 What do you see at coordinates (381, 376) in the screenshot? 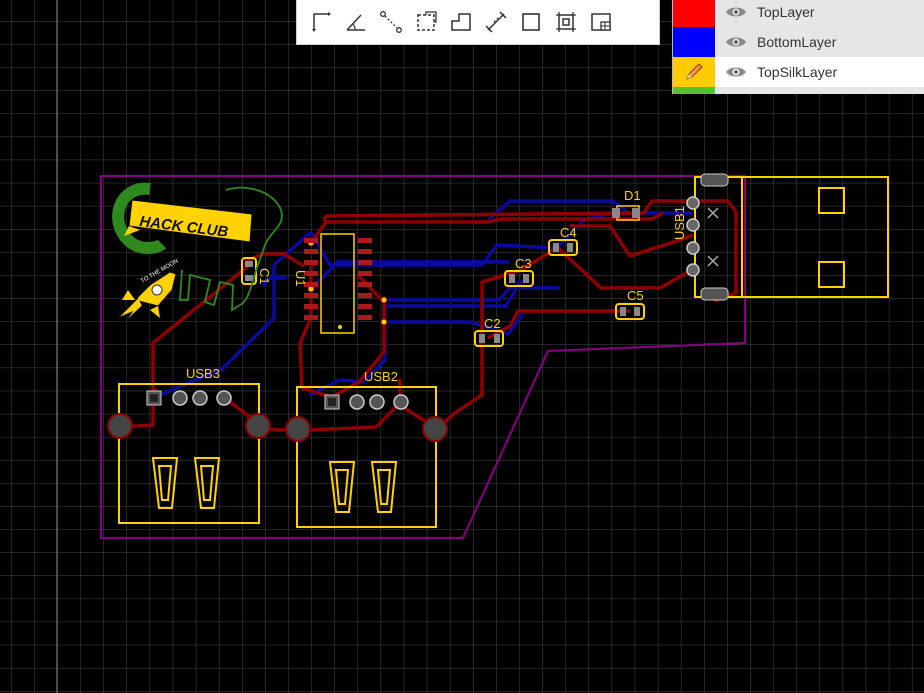
I see `usb2-label: USB2` at bounding box center [381, 376].